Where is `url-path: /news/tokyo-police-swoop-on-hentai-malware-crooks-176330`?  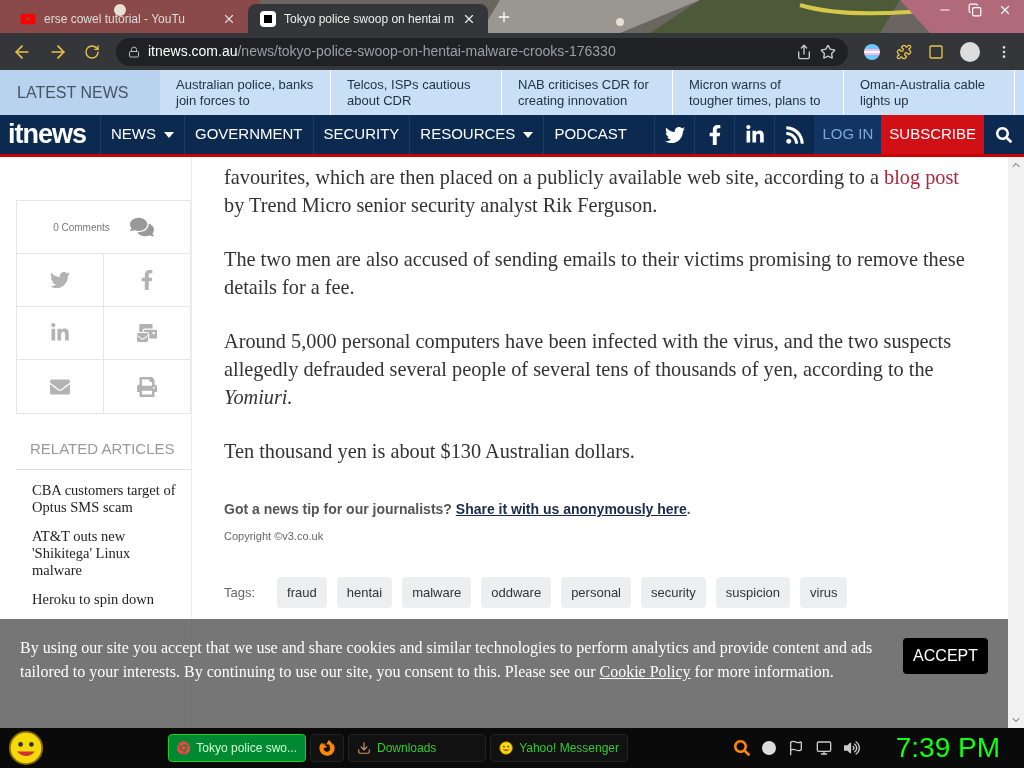
url-path: /news/tokyo-police-swoop-on-hentai-malware-crooks-176330 is located at coordinates (426, 51).